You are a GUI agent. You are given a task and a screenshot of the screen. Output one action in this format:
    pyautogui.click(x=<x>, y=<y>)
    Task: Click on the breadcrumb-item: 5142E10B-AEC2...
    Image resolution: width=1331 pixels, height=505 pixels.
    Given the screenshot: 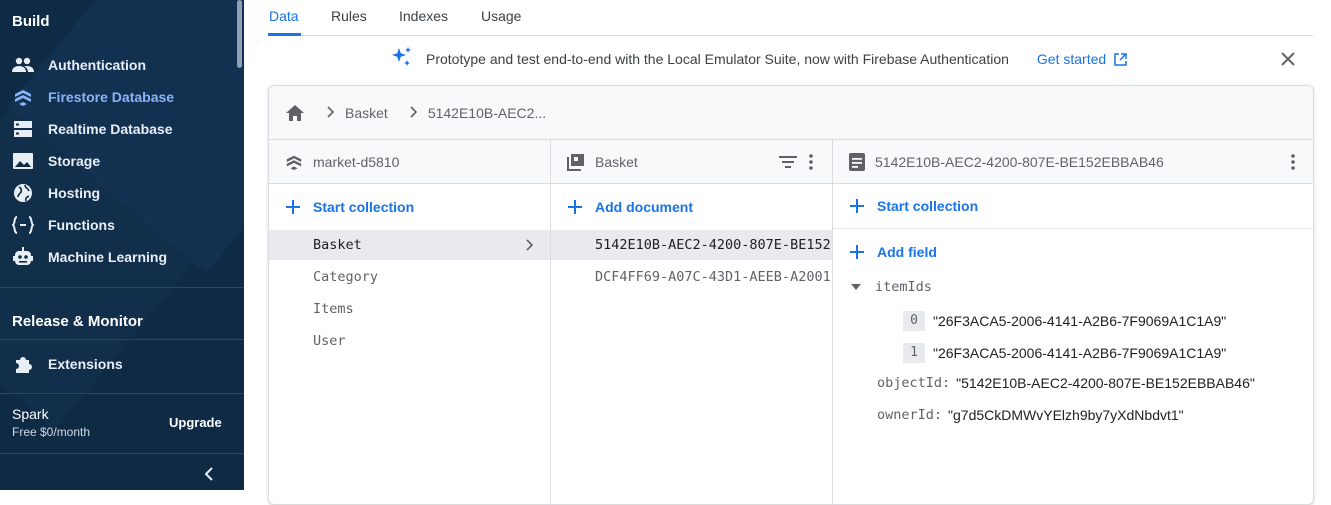 What is the action you would take?
    pyautogui.click(x=487, y=113)
    